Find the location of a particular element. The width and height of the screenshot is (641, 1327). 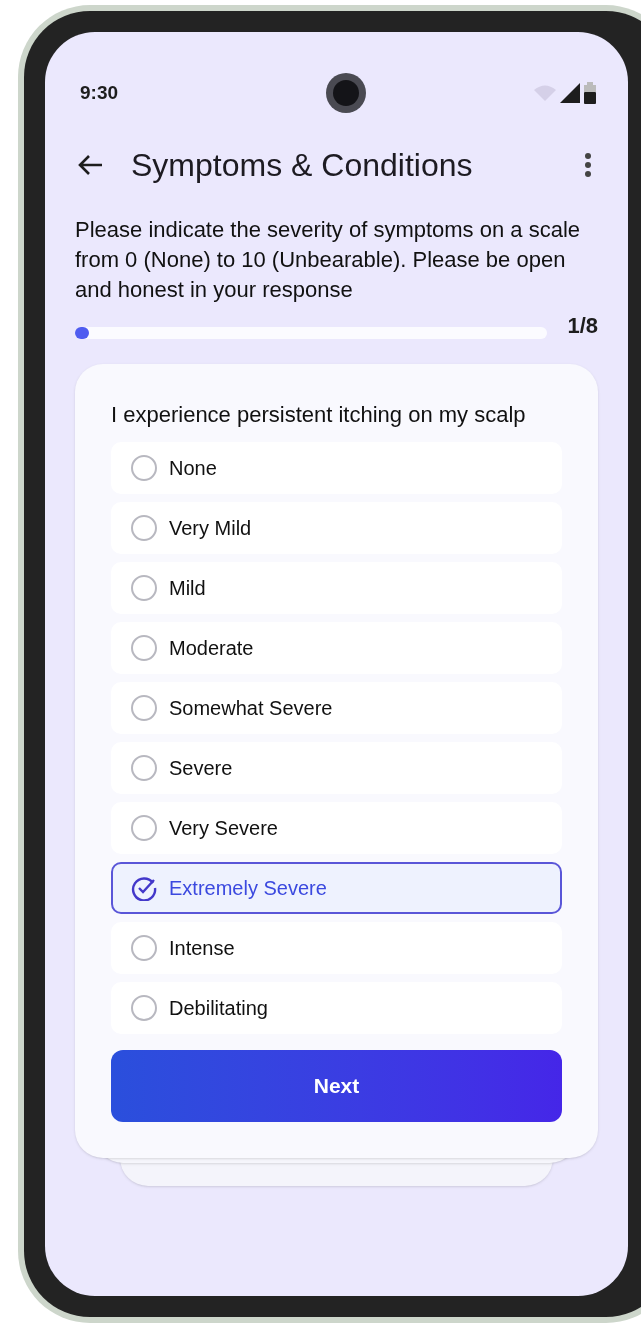

answer-option: None is located at coordinates (336, 468).